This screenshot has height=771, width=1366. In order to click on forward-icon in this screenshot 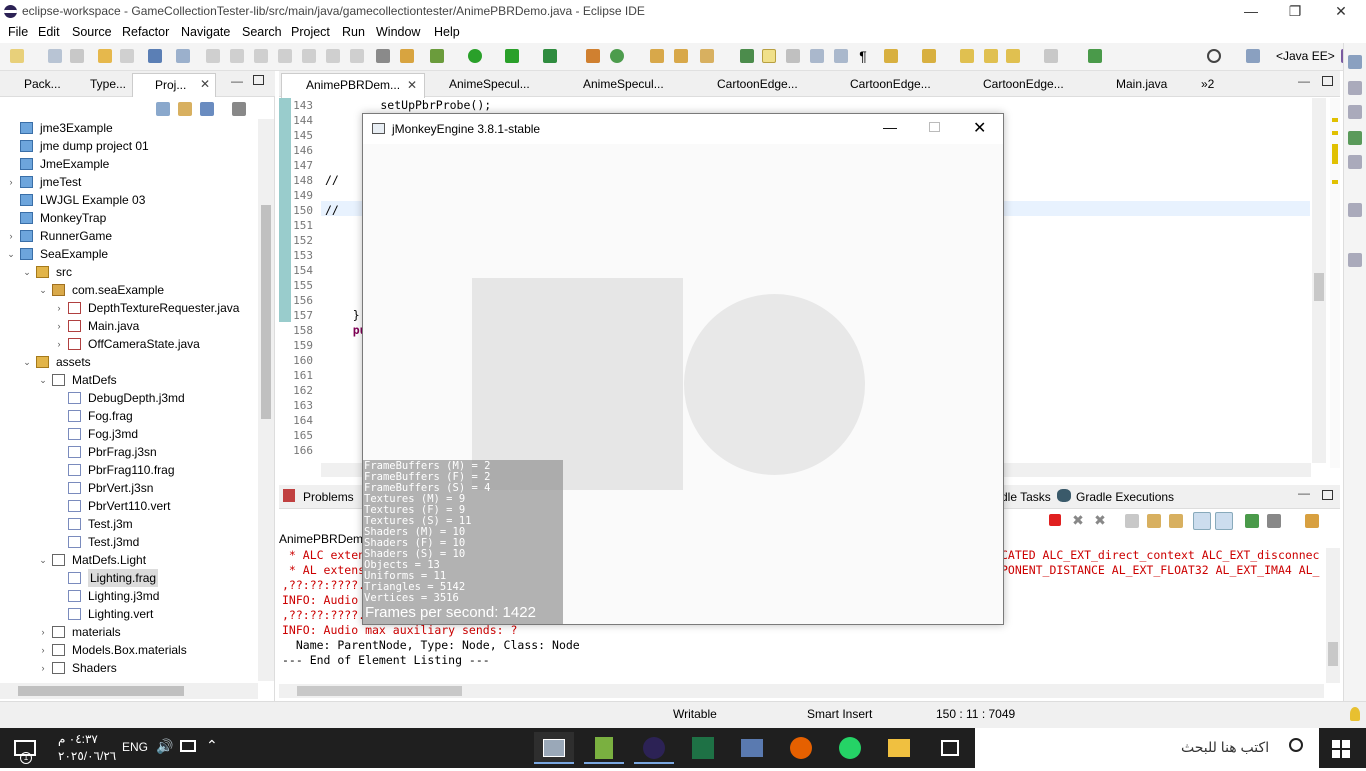, I will do `click(1051, 56)`.